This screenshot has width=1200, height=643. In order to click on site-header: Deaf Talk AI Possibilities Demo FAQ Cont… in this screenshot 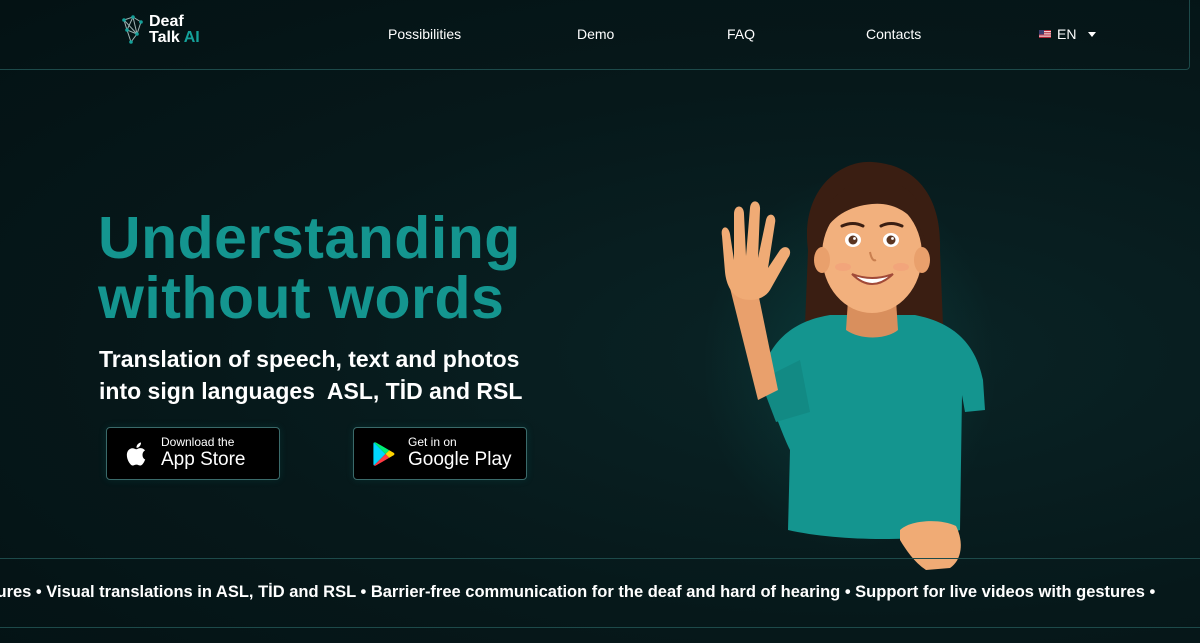, I will do `click(595, 35)`.